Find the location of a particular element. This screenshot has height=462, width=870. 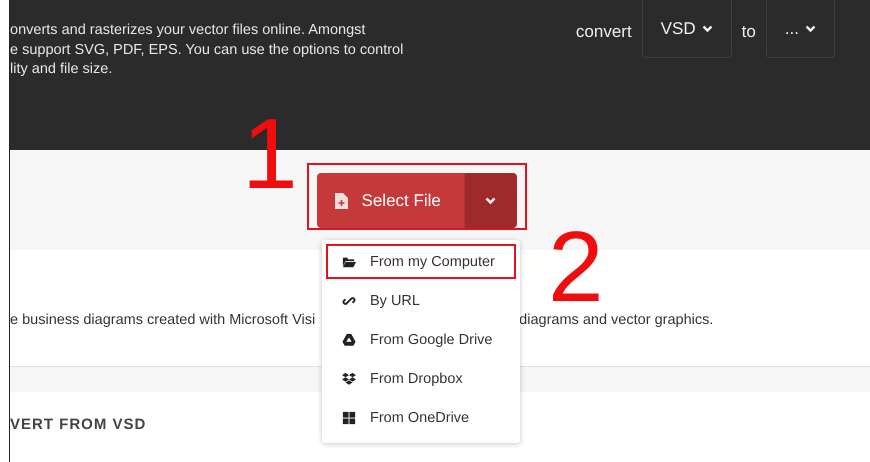

description-text: diagrams and vector graphics. is located at coordinates (616, 320).